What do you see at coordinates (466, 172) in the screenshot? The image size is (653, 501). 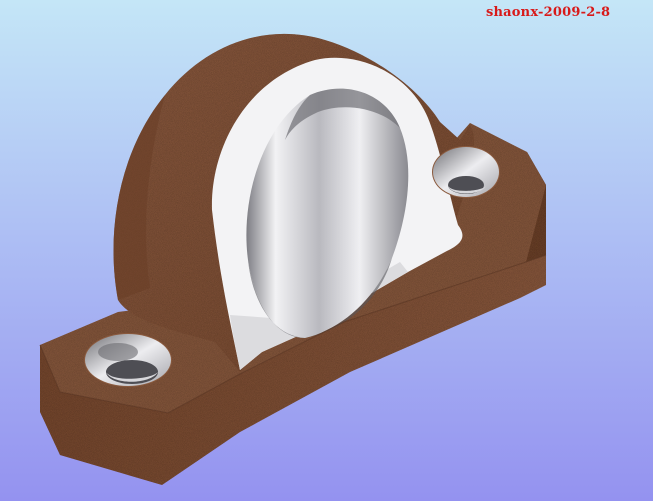 I see `mounting-hole-right` at bounding box center [466, 172].